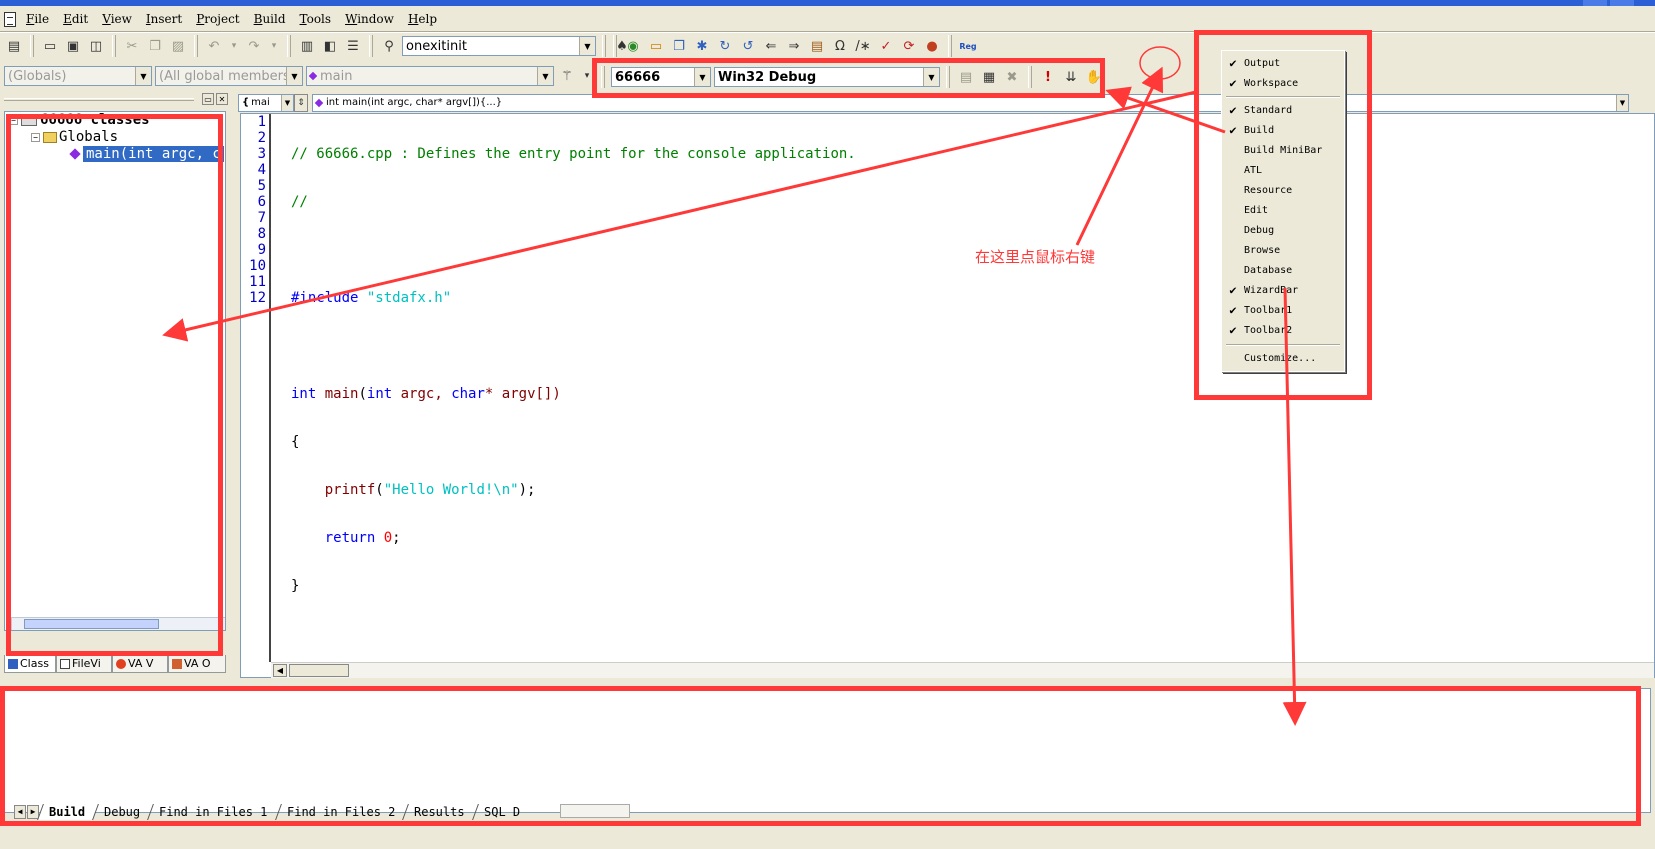  What do you see at coordinates (261, 250) in the screenshot?
I see `line-number: 9` at bounding box center [261, 250].